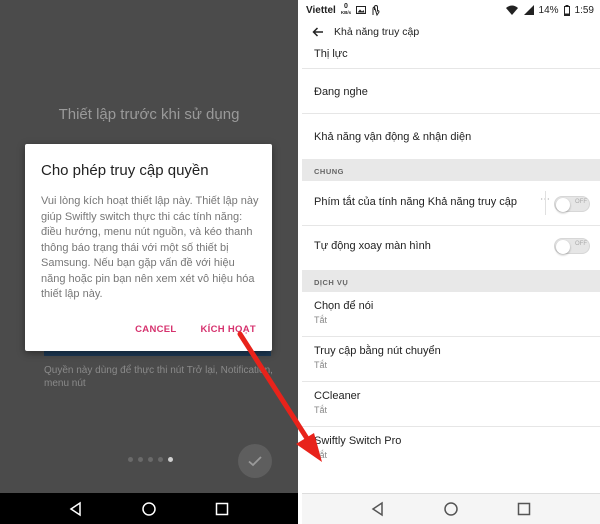 The width and height of the screenshot is (600, 524). I want to click on dialog-actions: CANCEL KÍCH HOẠT, so click(195, 329).